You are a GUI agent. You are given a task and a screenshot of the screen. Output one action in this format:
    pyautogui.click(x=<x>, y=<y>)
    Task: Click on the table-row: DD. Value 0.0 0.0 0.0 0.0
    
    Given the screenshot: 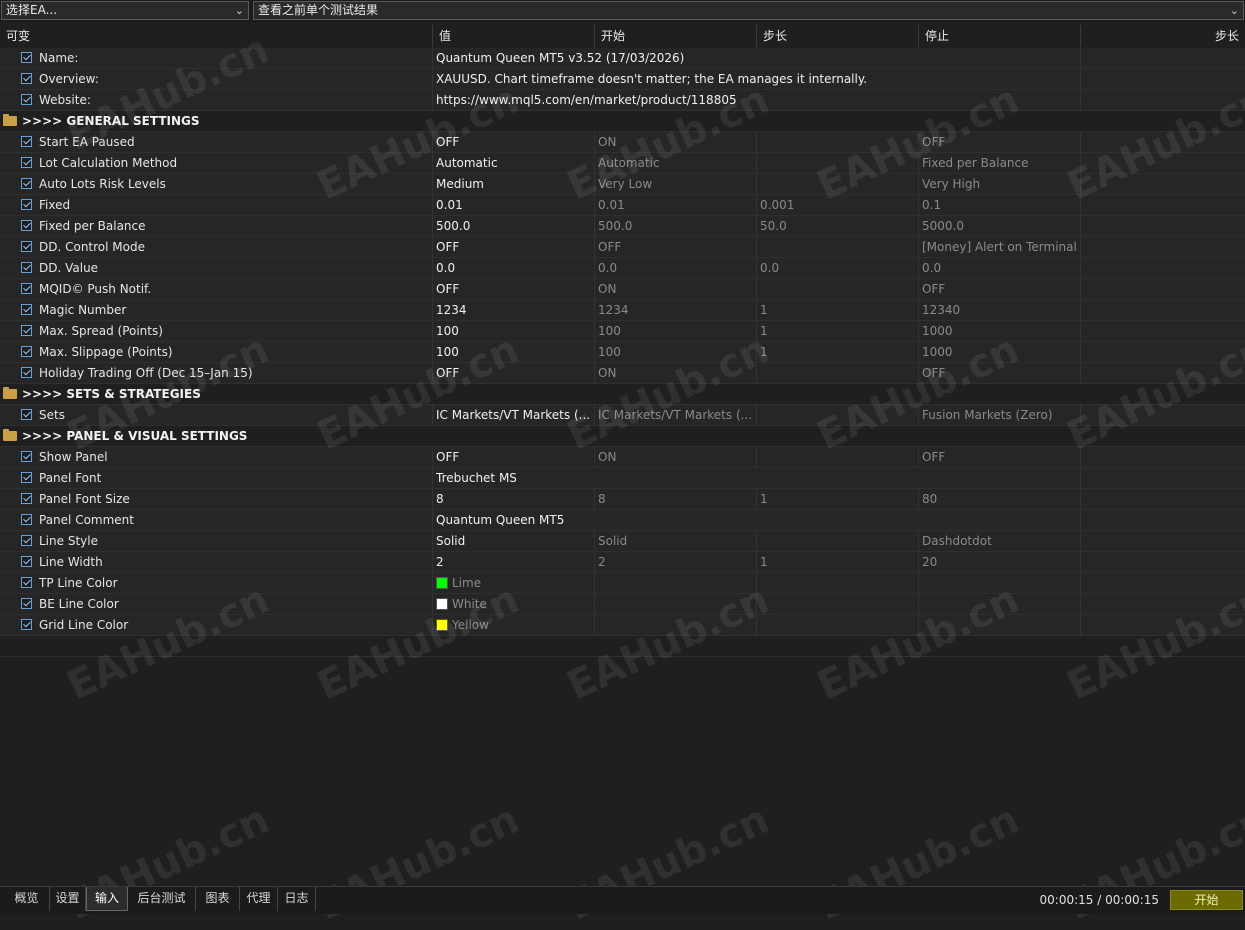 What is the action you would take?
    pyautogui.click(x=622, y=268)
    